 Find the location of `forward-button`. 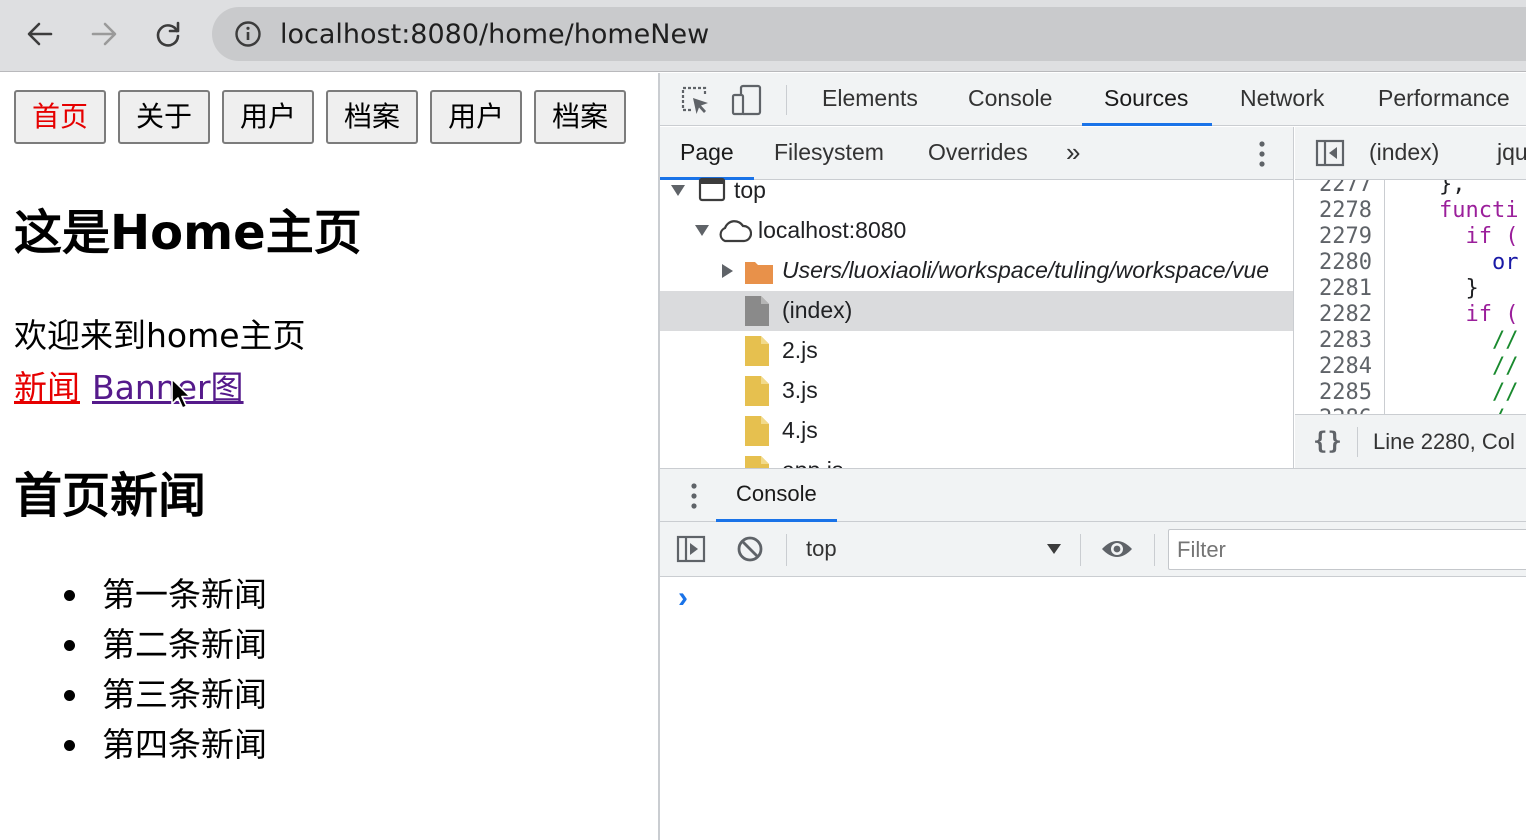

forward-button is located at coordinates (104, 34).